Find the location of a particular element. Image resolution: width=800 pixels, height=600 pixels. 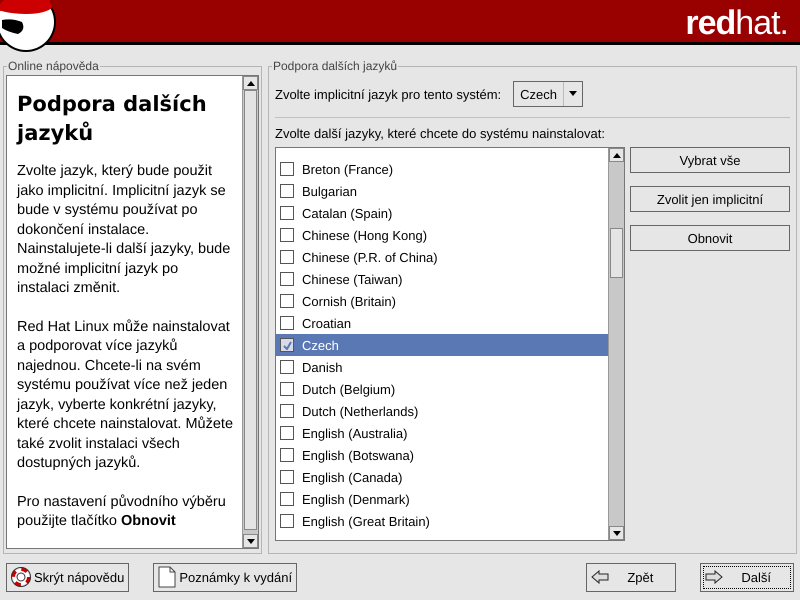

footer-button: Zpět is located at coordinates (631, 577).